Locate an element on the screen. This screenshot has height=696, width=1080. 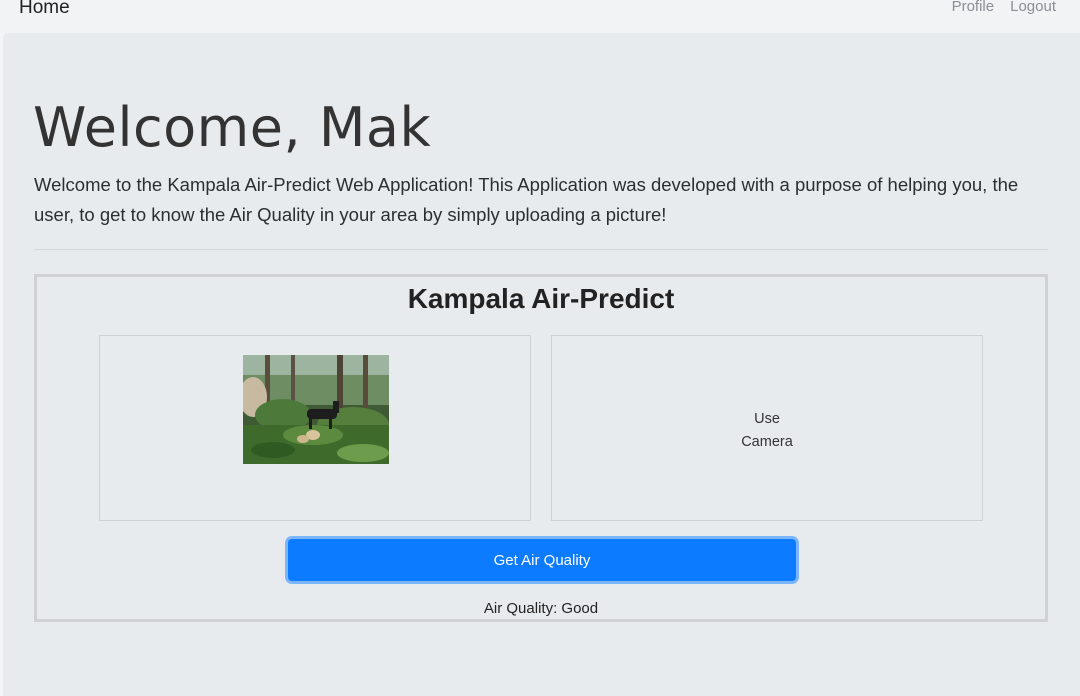
logout-link: Logout is located at coordinates (1033, 7).